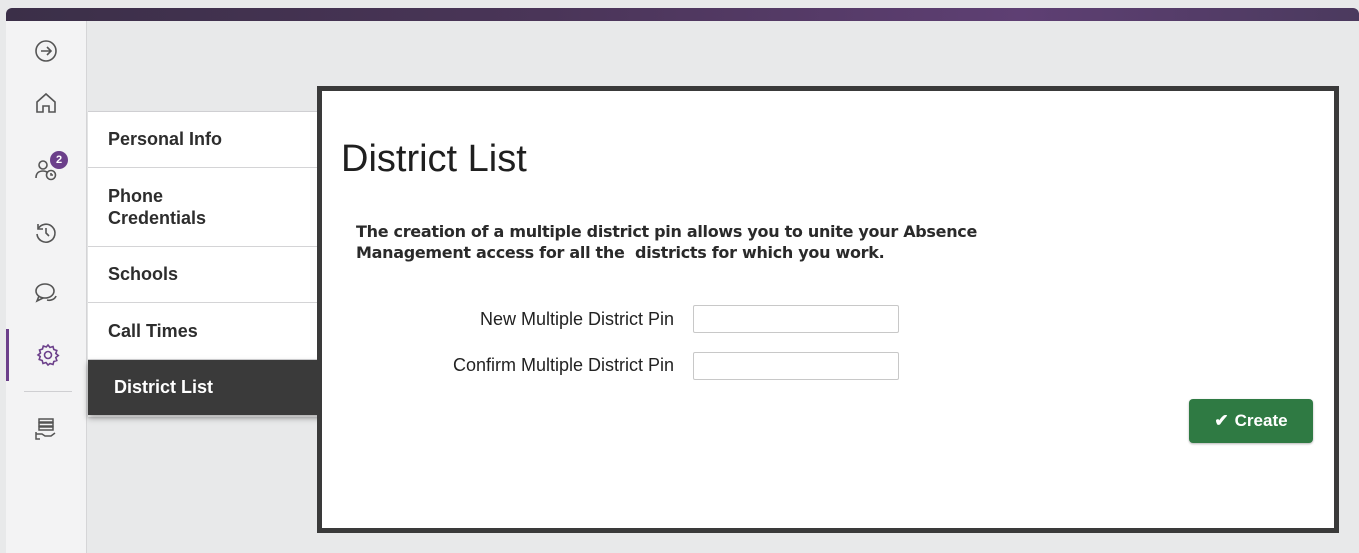  Describe the element at coordinates (48, 391) in the screenshot. I see `rail-divider` at that location.